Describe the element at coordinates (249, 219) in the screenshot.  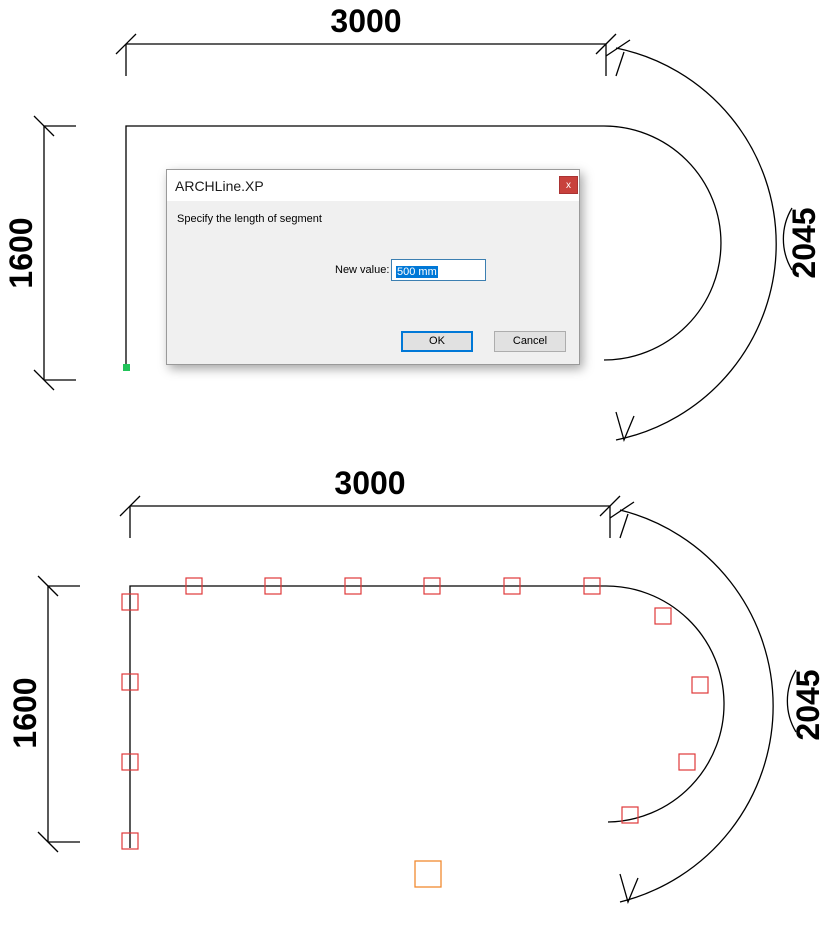
I see `dialog-prompt: Specify the length of segment` at that location.